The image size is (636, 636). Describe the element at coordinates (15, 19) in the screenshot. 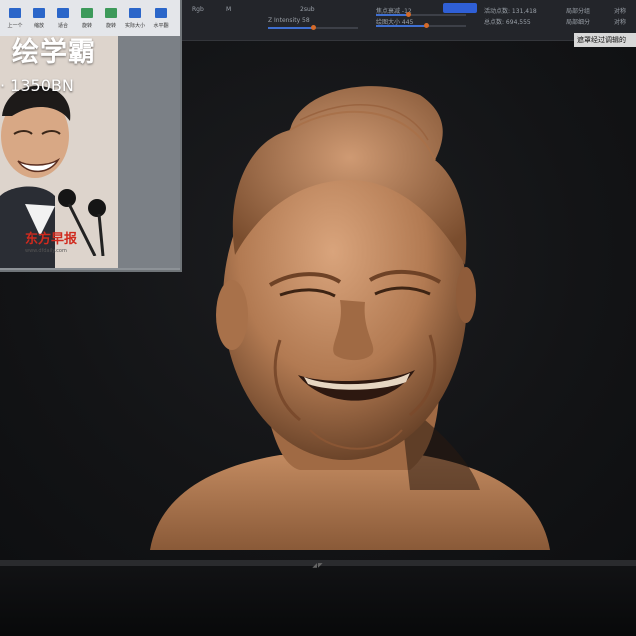

I see `toolbar-button-prev: 上一个` at that location.